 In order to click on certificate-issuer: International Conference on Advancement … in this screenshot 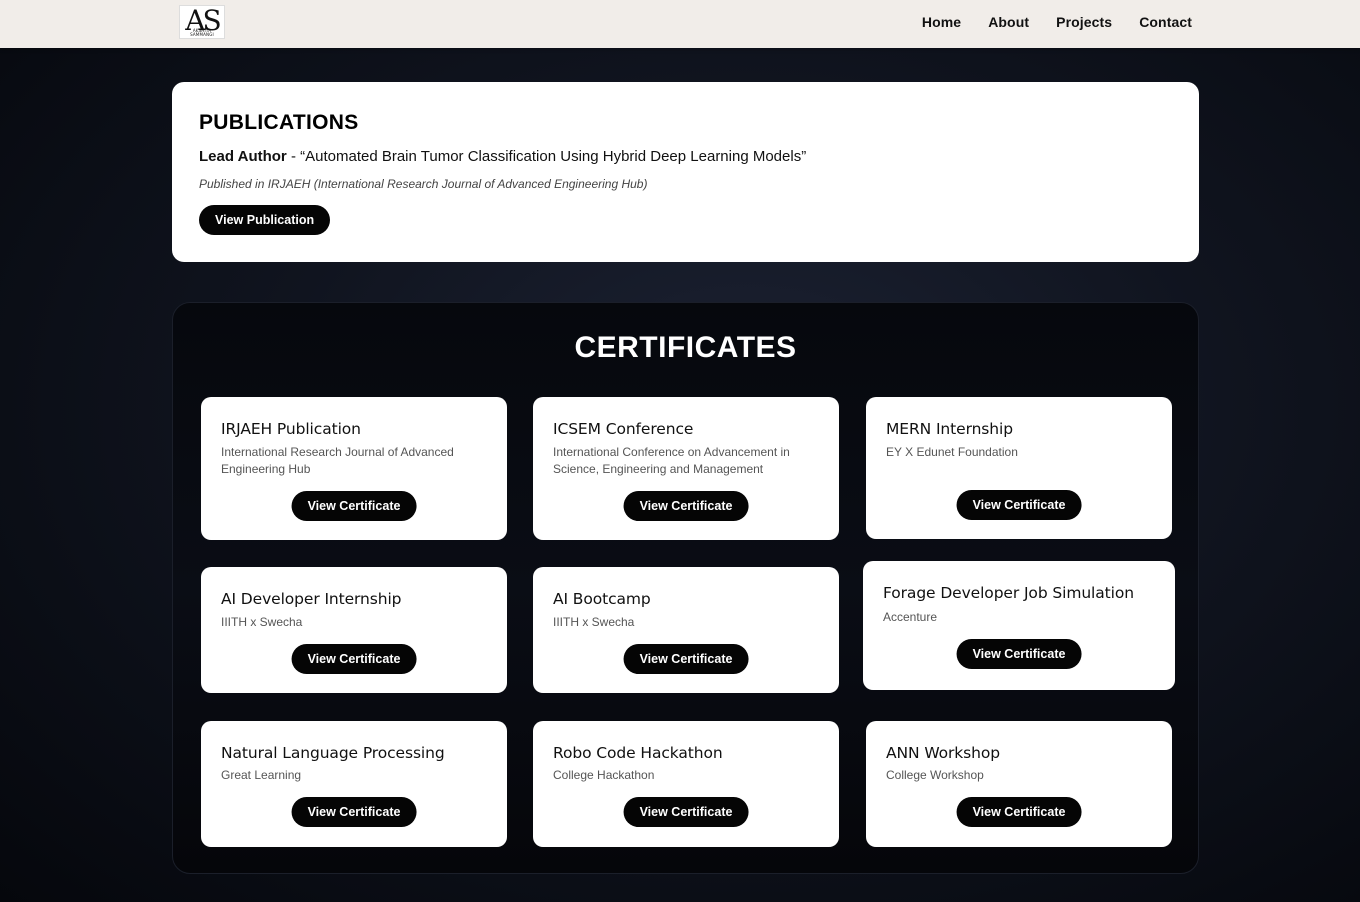, I will do `click(671, 460)`.